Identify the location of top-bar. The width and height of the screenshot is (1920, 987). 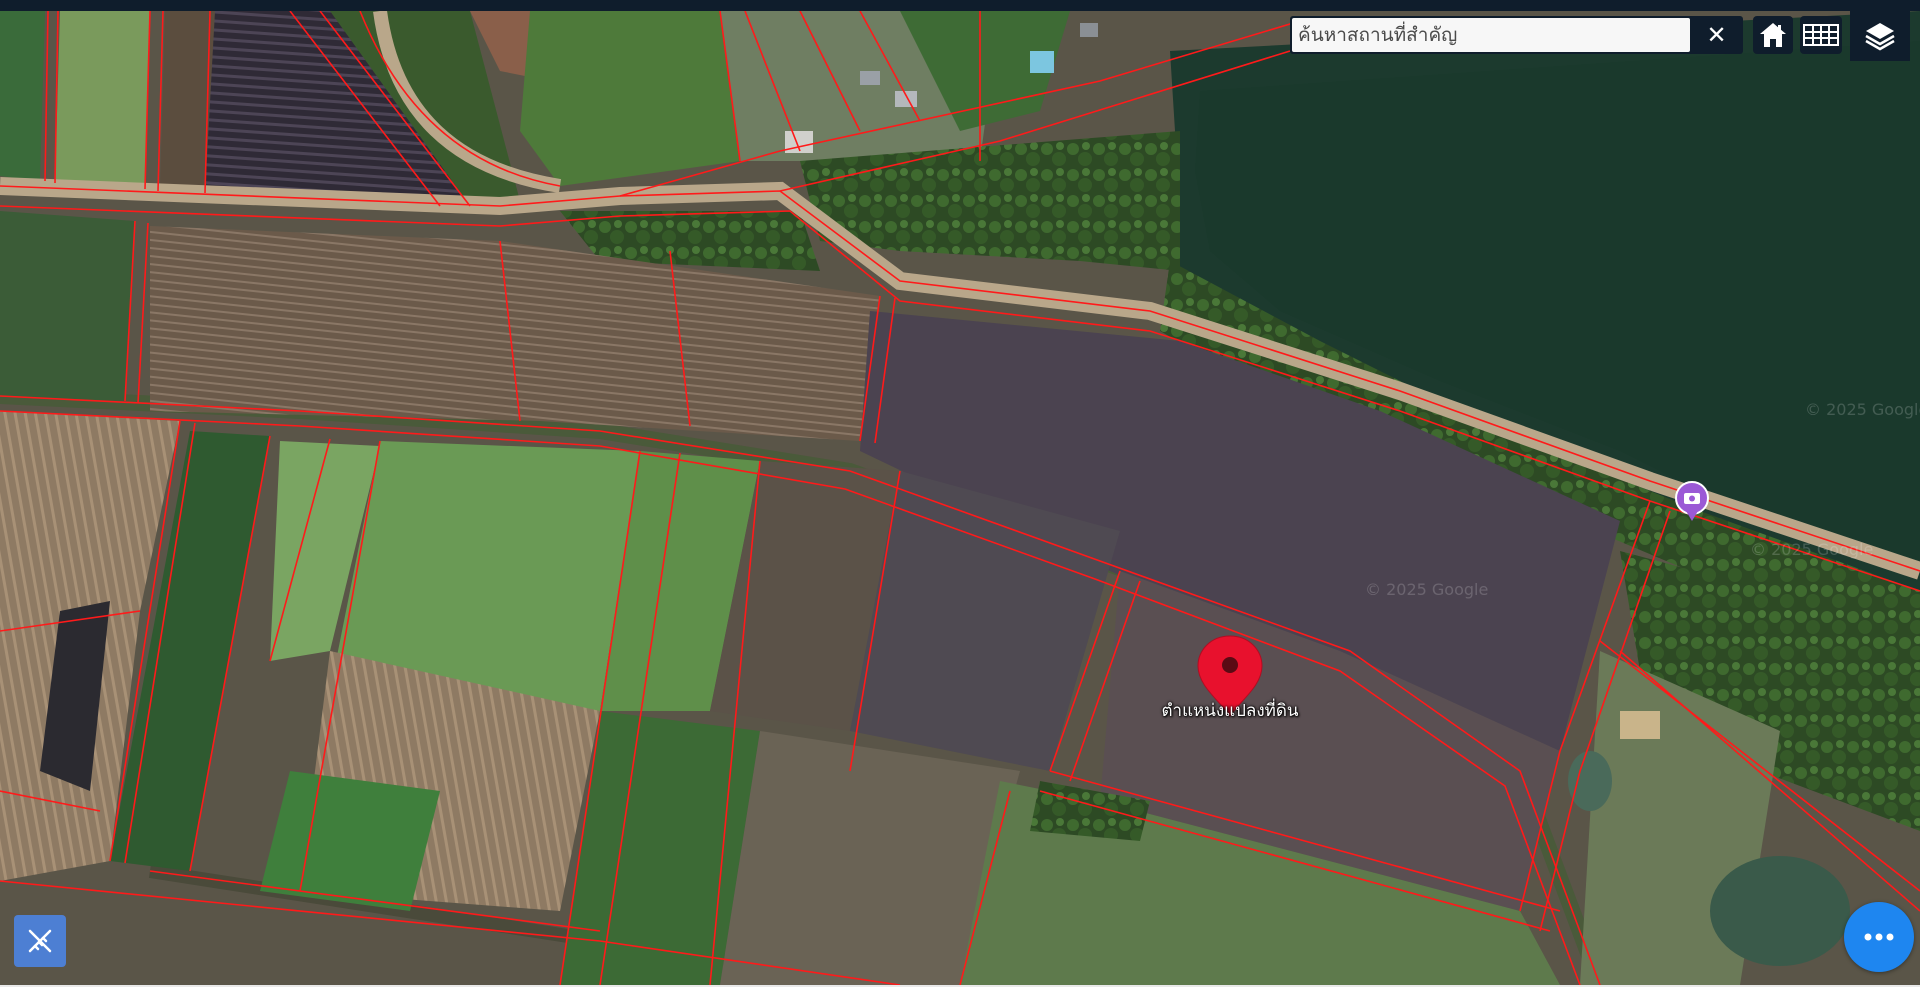
(960, 5).